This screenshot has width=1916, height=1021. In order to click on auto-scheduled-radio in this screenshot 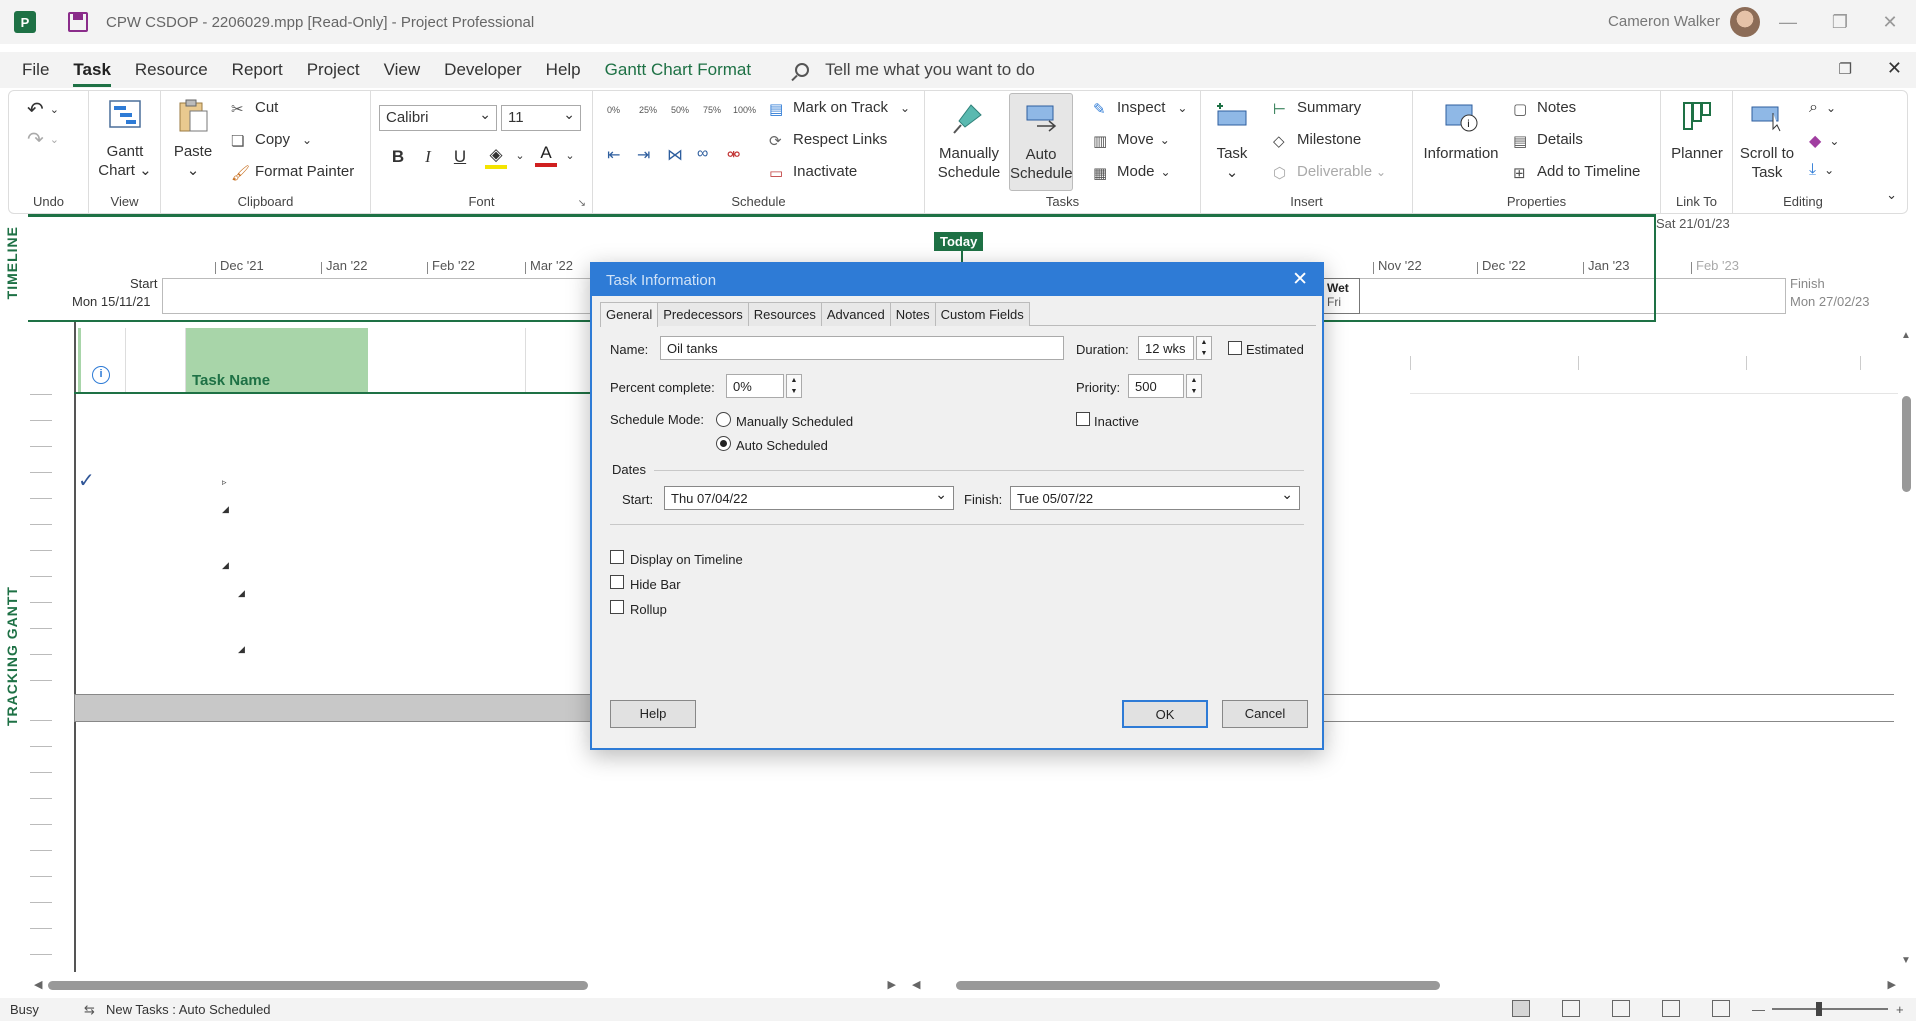, I will do `click(723, 443)`.